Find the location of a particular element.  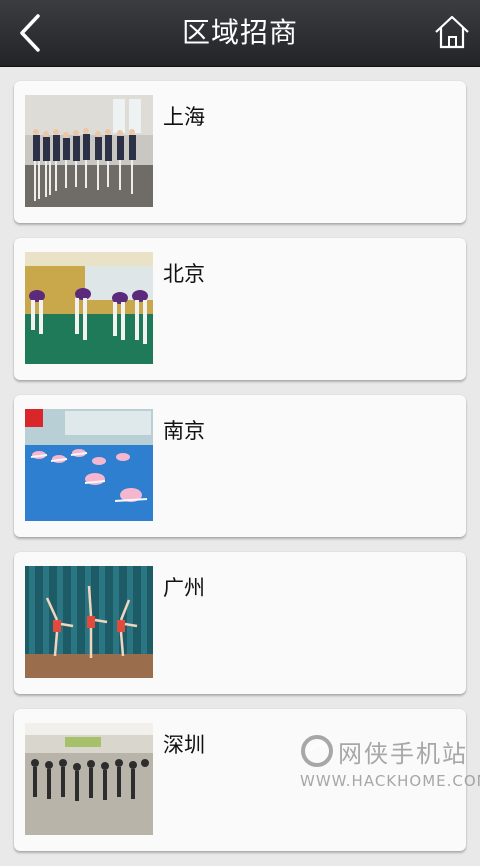

watermark-url: WWW.HACKHOME.COM is located at coordinates (390, 781).